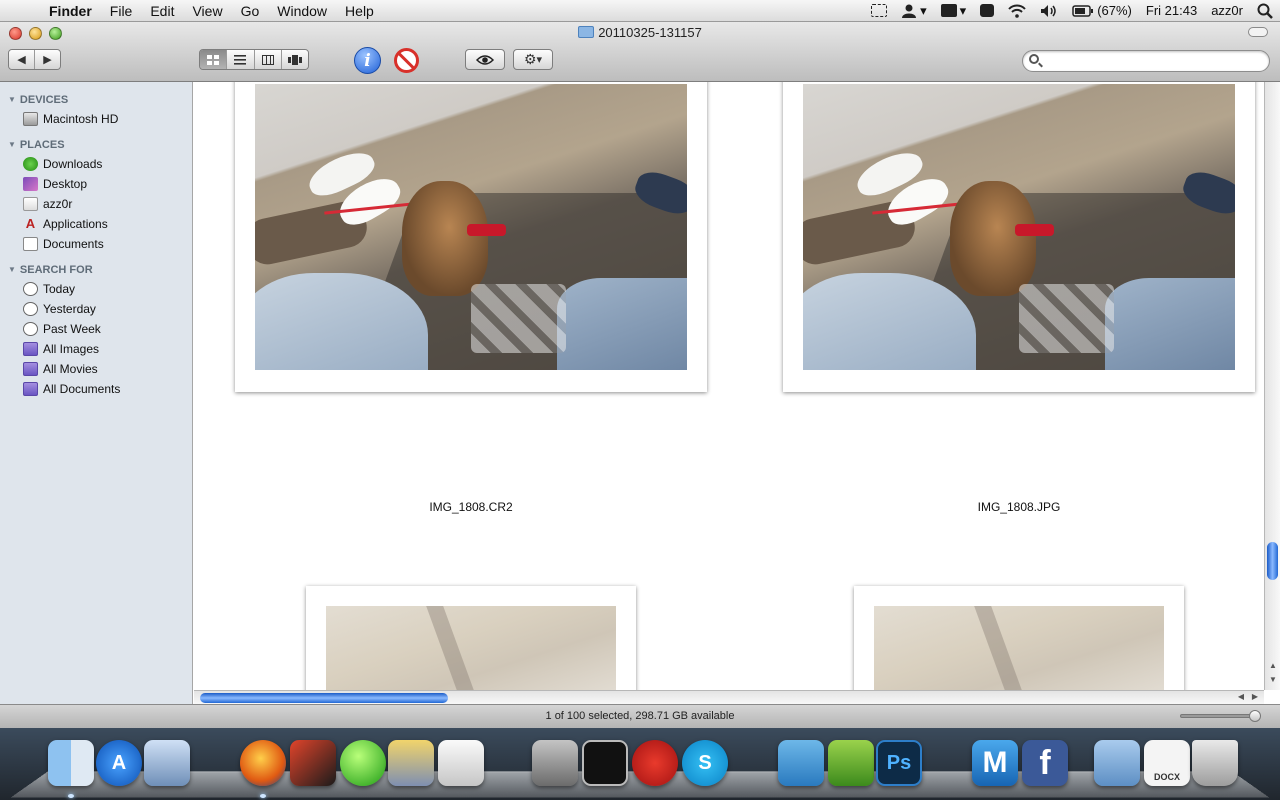 The width and height of the screenshot is (1280, 800). Describe the element at coordinates (1019, 507) in the screenshot. I see `file-name-label: IMG_1808.JPG` at that location.